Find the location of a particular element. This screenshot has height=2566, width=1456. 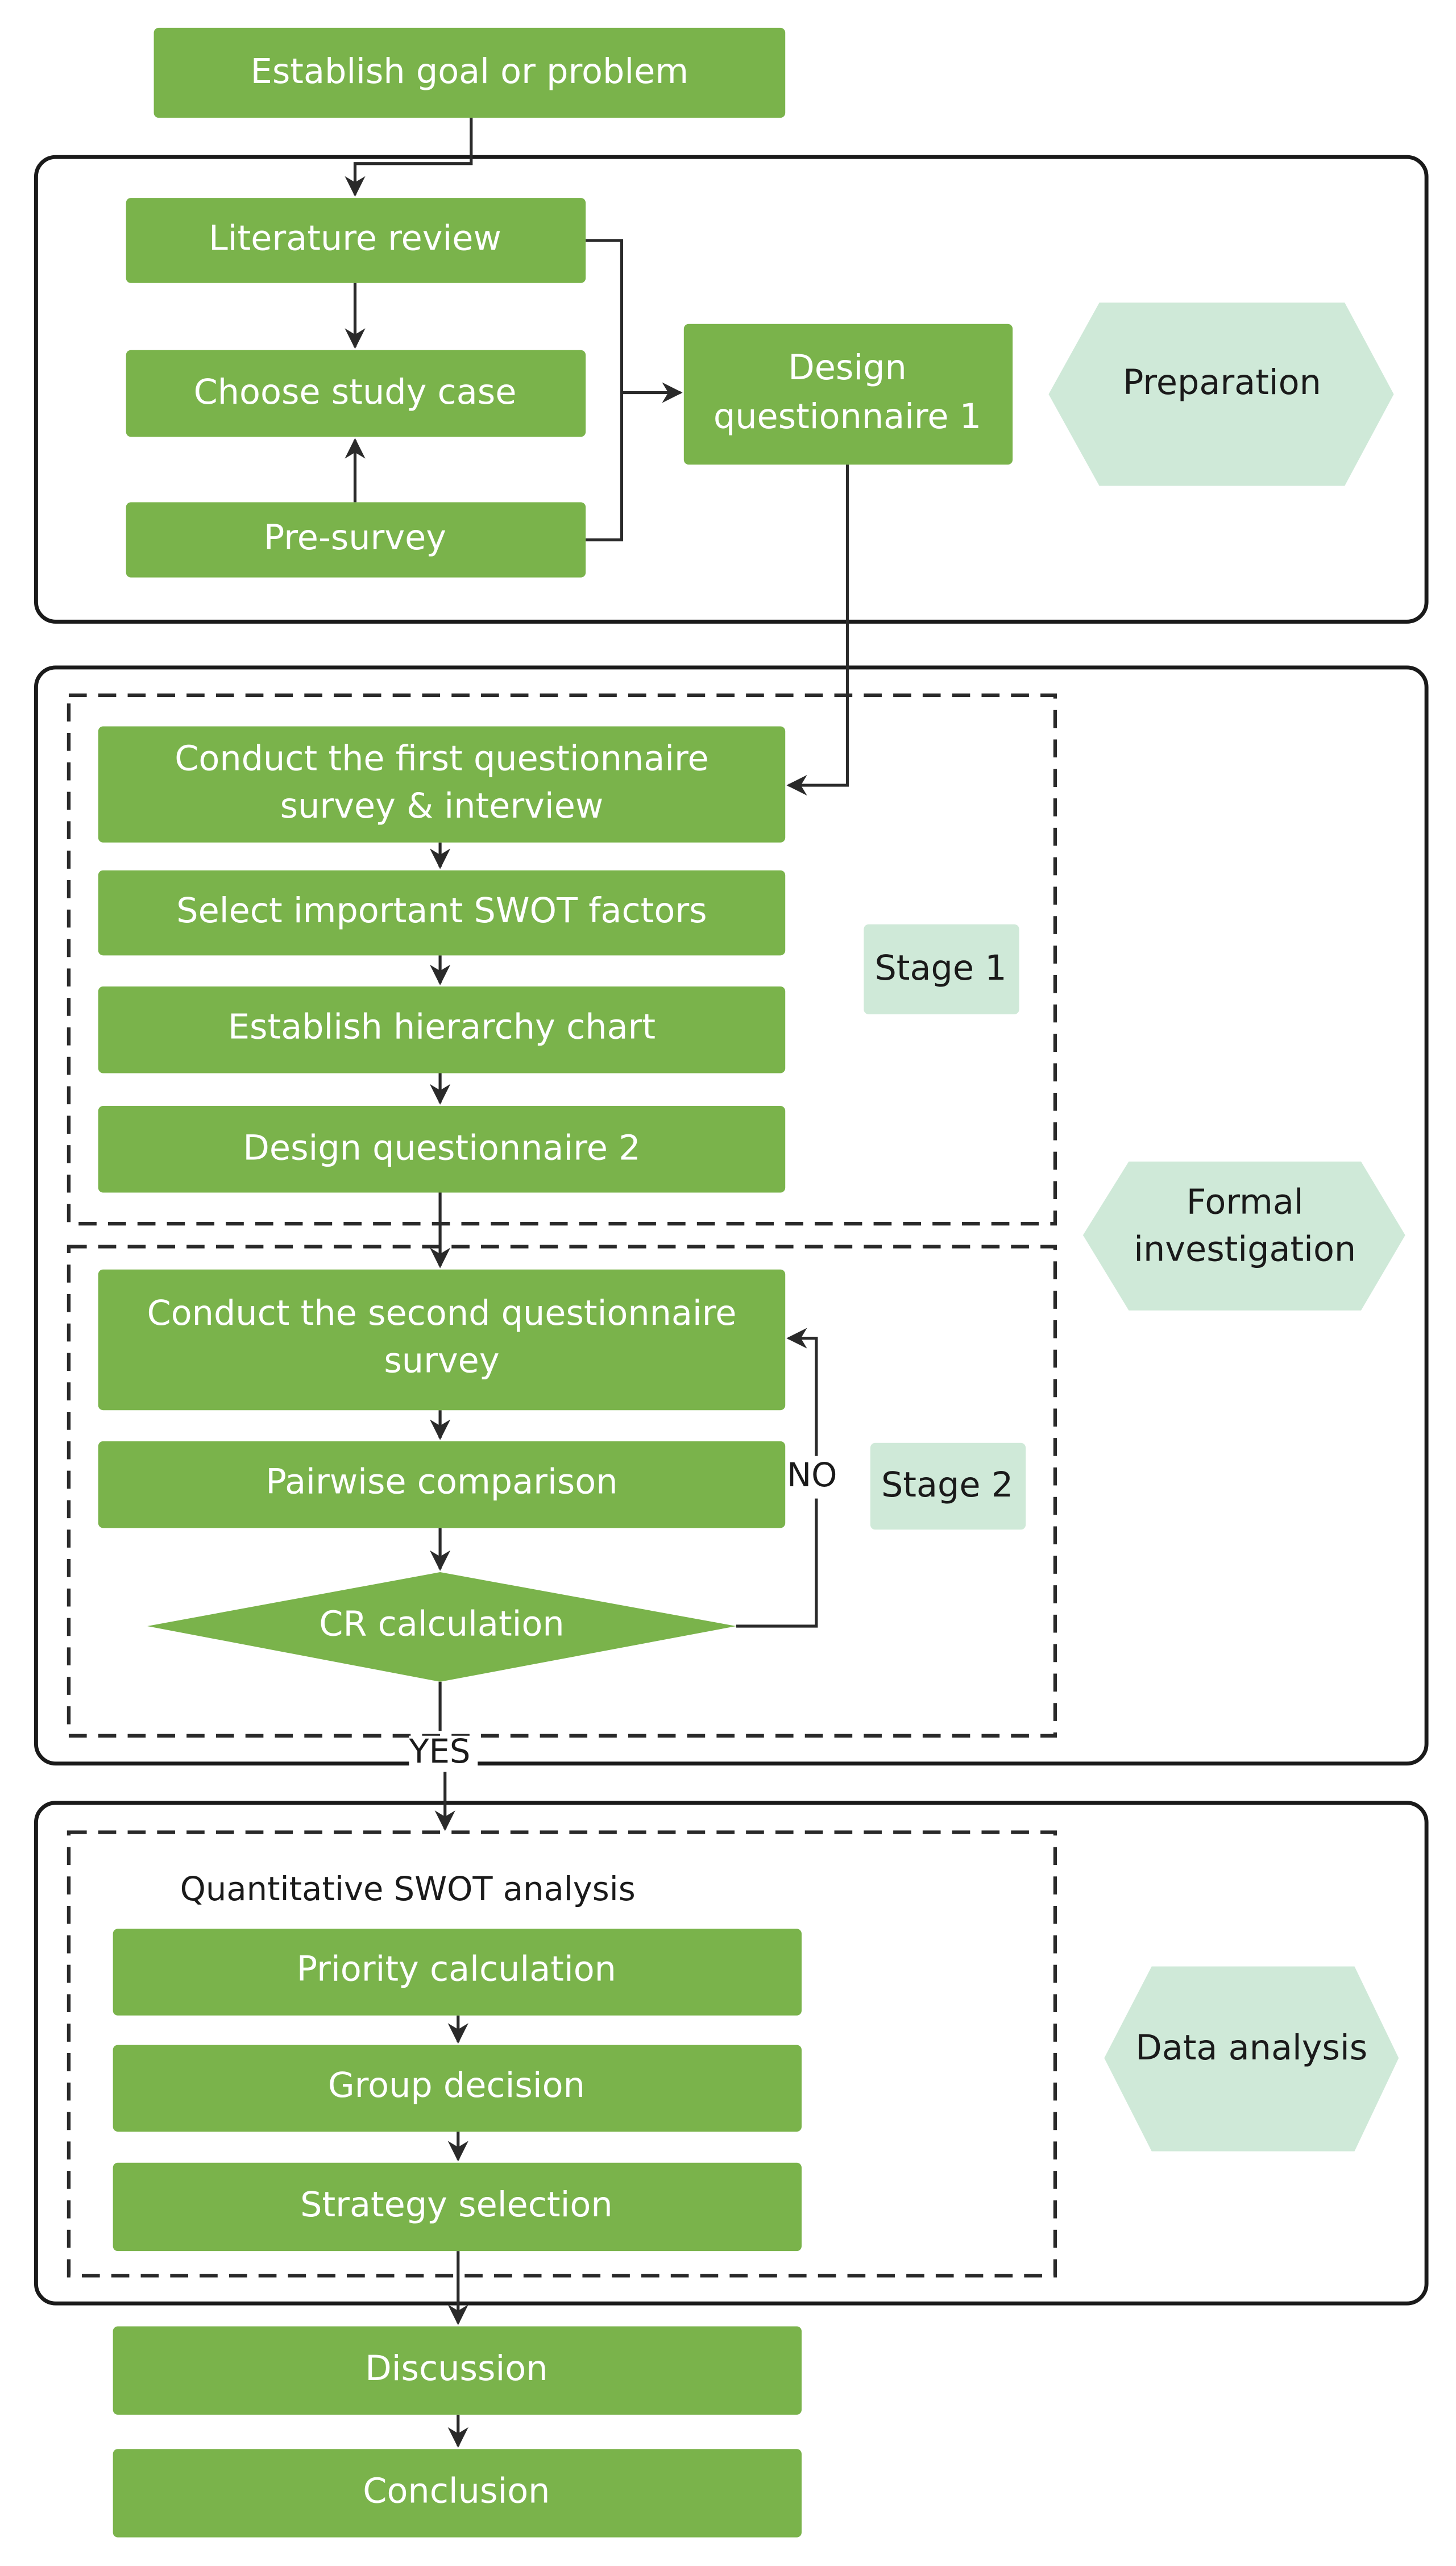

step-label: Establish goal or problem is located at coordinates (469, 72).